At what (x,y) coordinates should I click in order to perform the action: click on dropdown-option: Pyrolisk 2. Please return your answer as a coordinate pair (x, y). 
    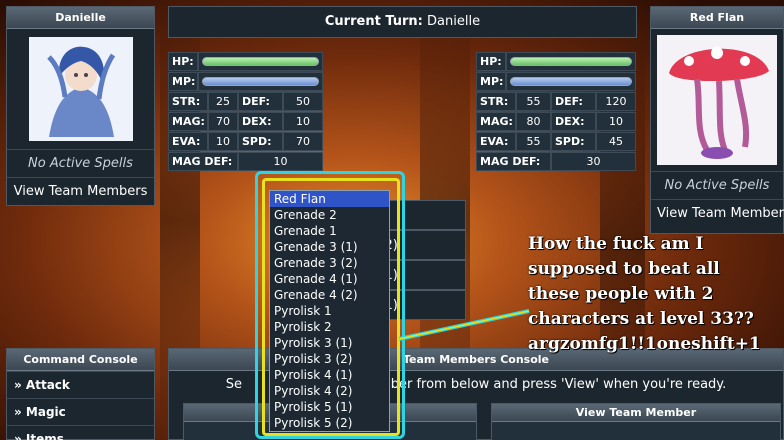
    Looking at the image, I should click on (329, 327).